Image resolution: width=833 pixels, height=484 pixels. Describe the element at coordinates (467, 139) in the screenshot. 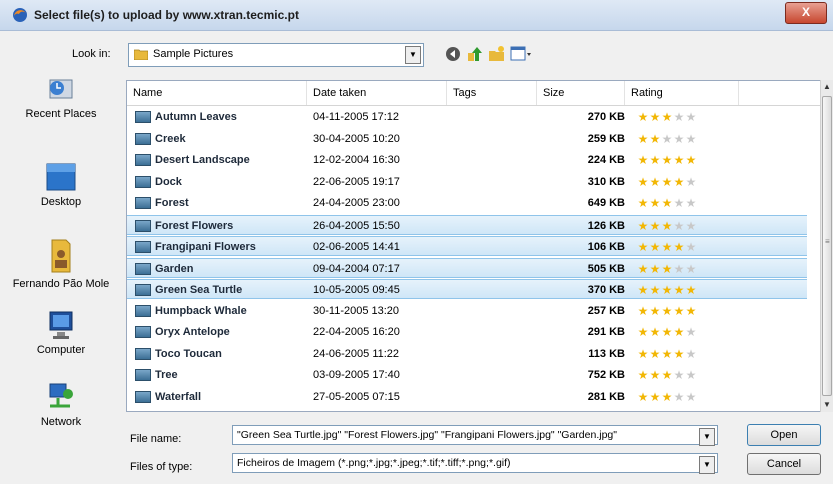

I see `file-row: Creek 30-04-2005 10:20 259 KB ★★★★★` at that location.